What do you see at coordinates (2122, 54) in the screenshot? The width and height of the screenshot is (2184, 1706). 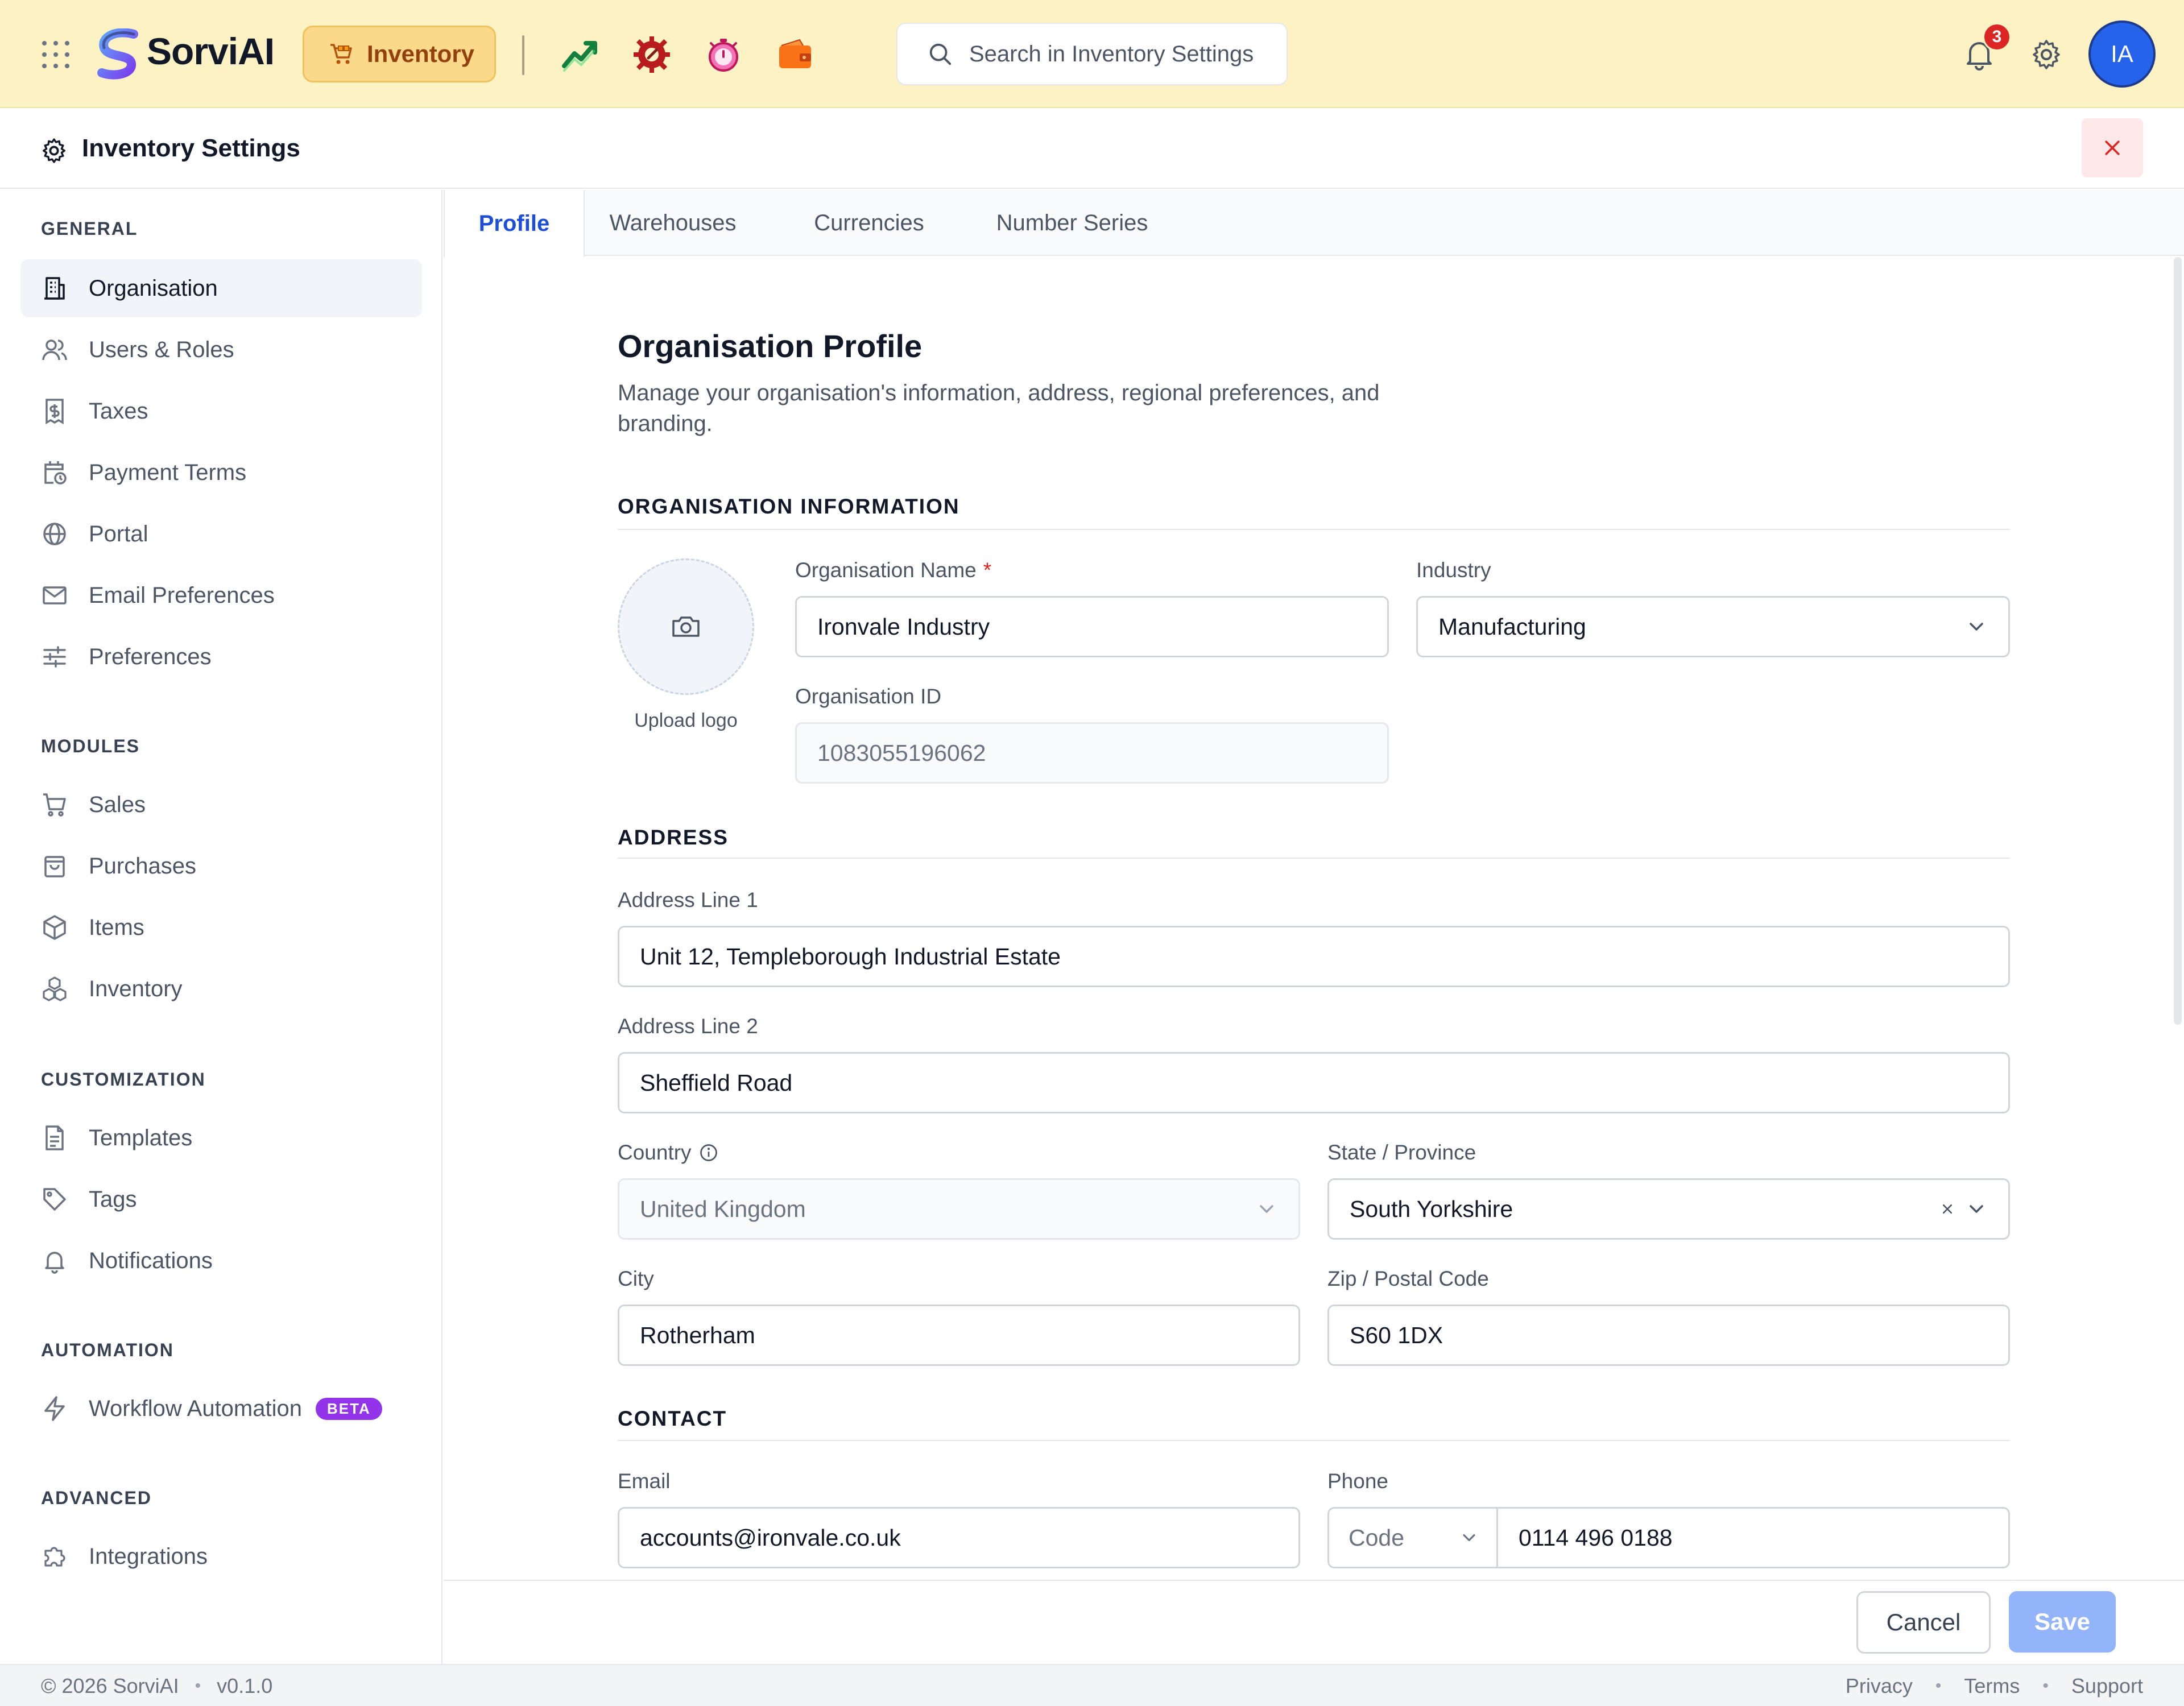 I see `user-avatar: IA` at bounding box center [2122, 54].